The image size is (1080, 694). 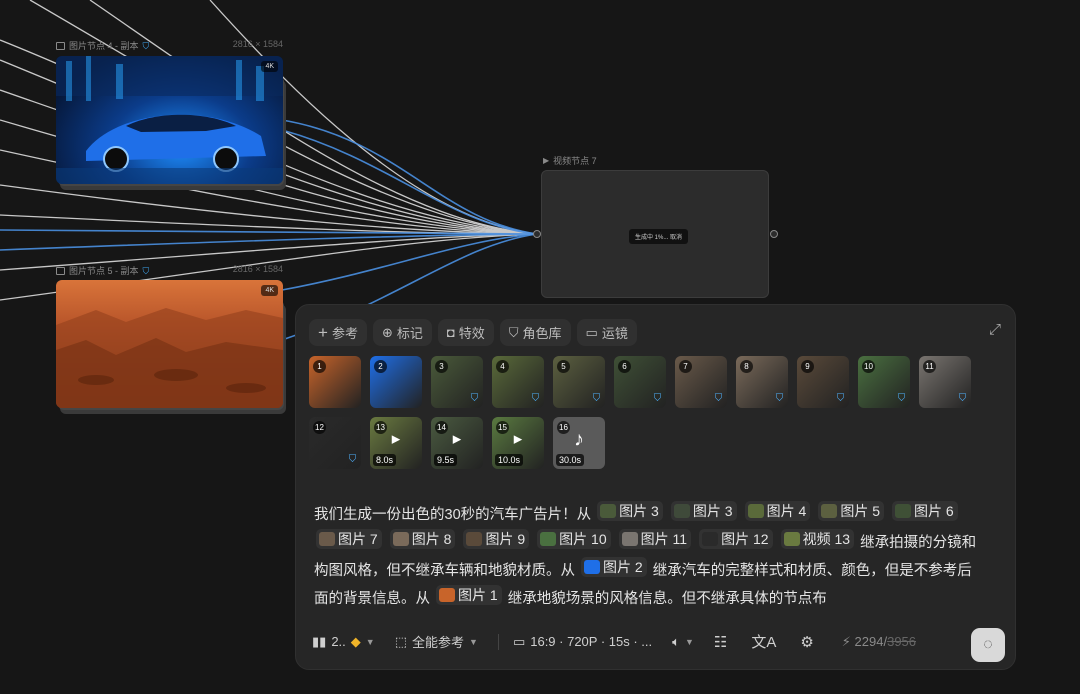 What do you see at coordinates (518, 443) in the screenshot?
I see `reference-thumbnail: 15 ▶ 10.0s` at bounding box center [518, 443].